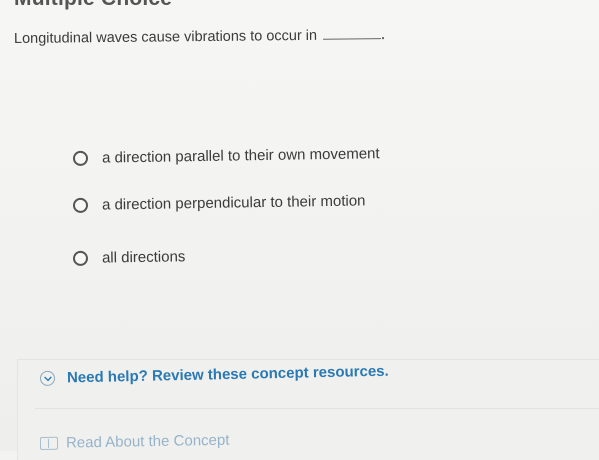 This screenshot has width=599, height=460. What do you see at coordinates (383, 38) in the screenshot?
I see `question-period` at bounding box center [383, 38].